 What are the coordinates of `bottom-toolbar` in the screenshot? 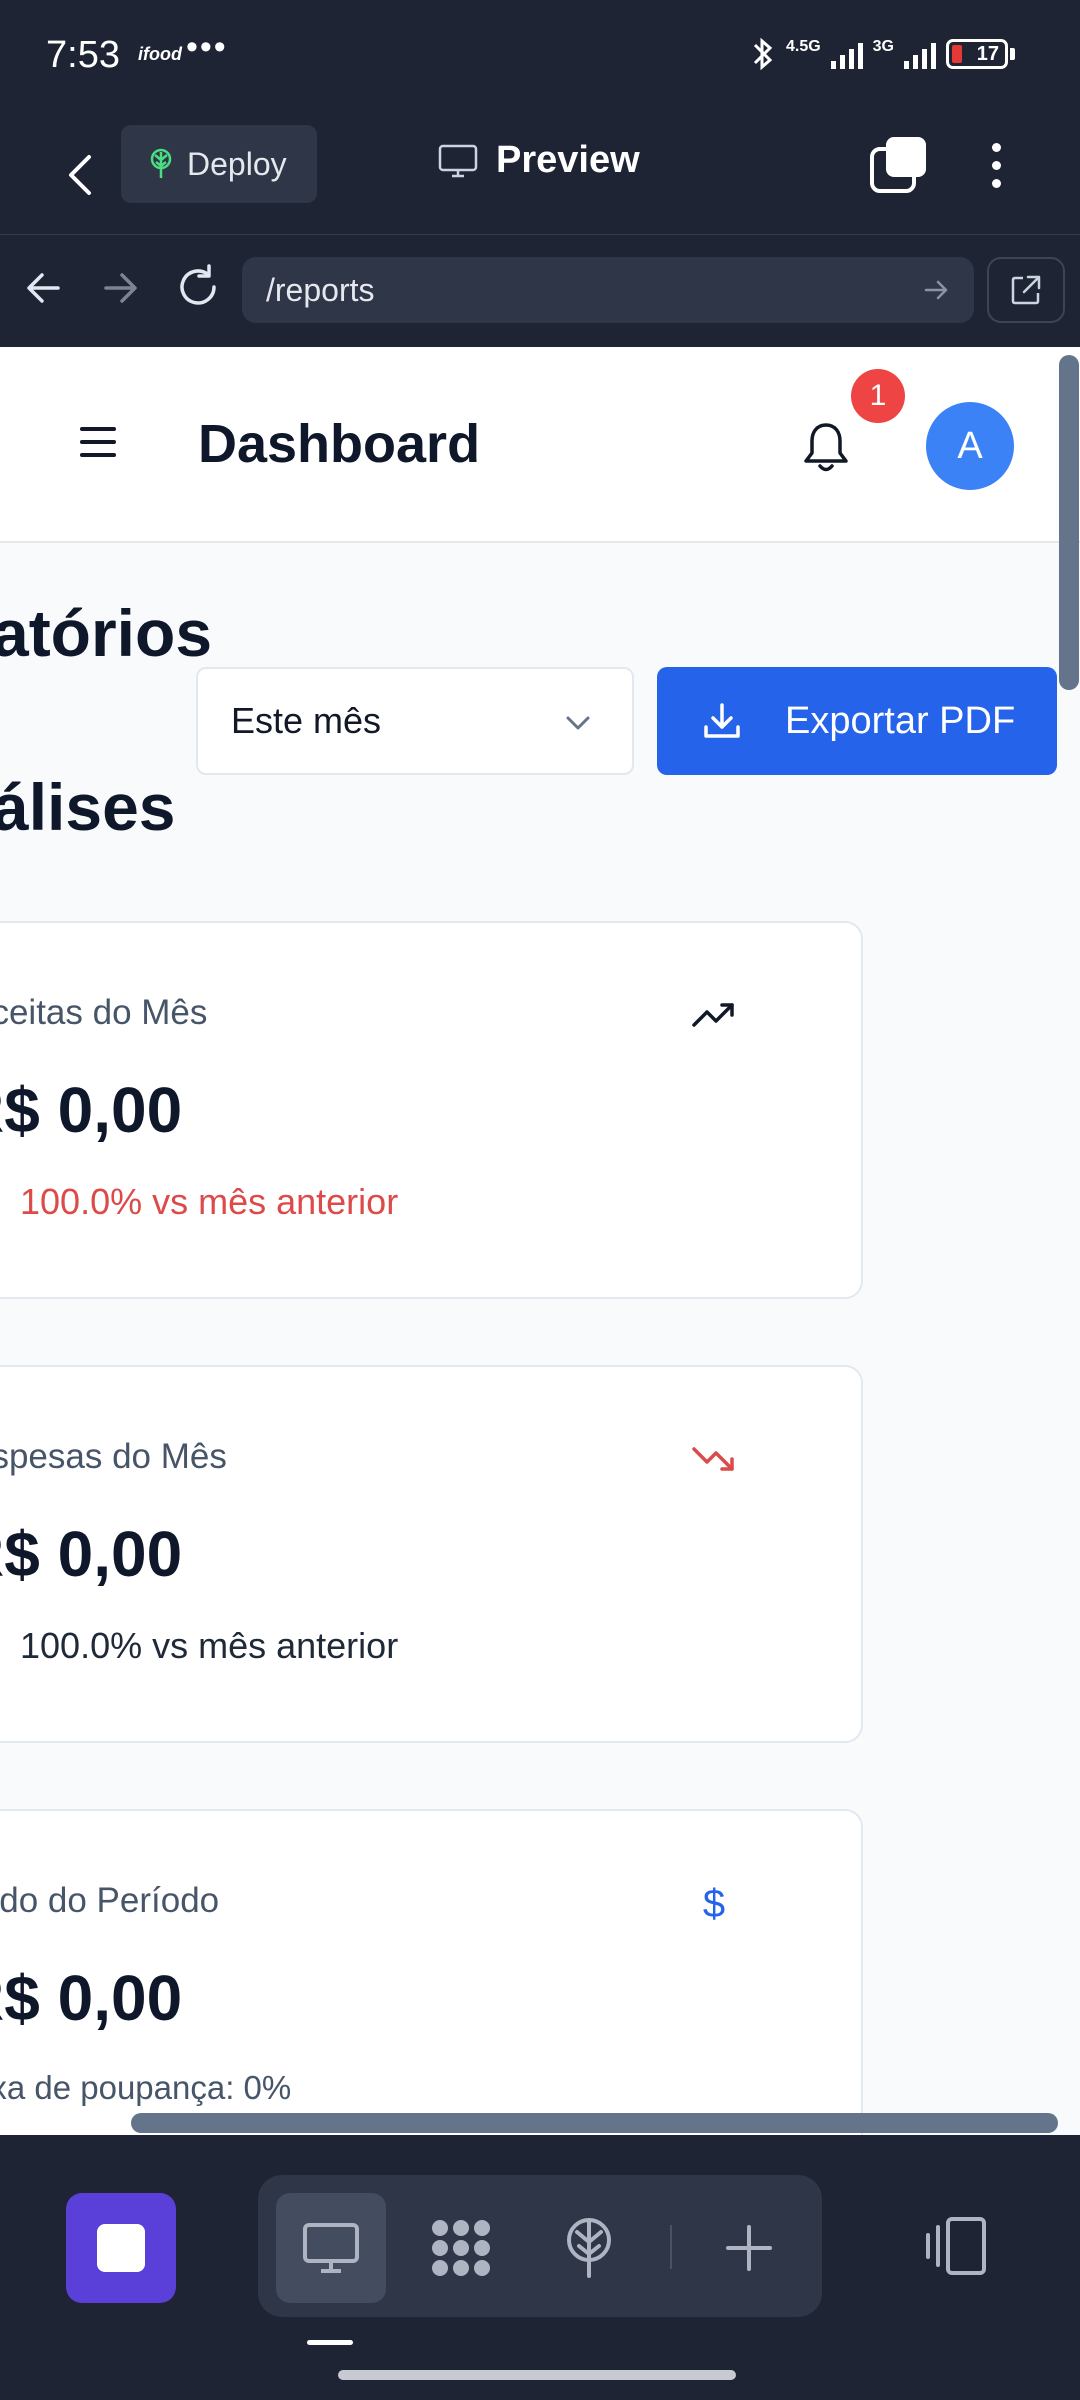 It's located at (540, 2267).